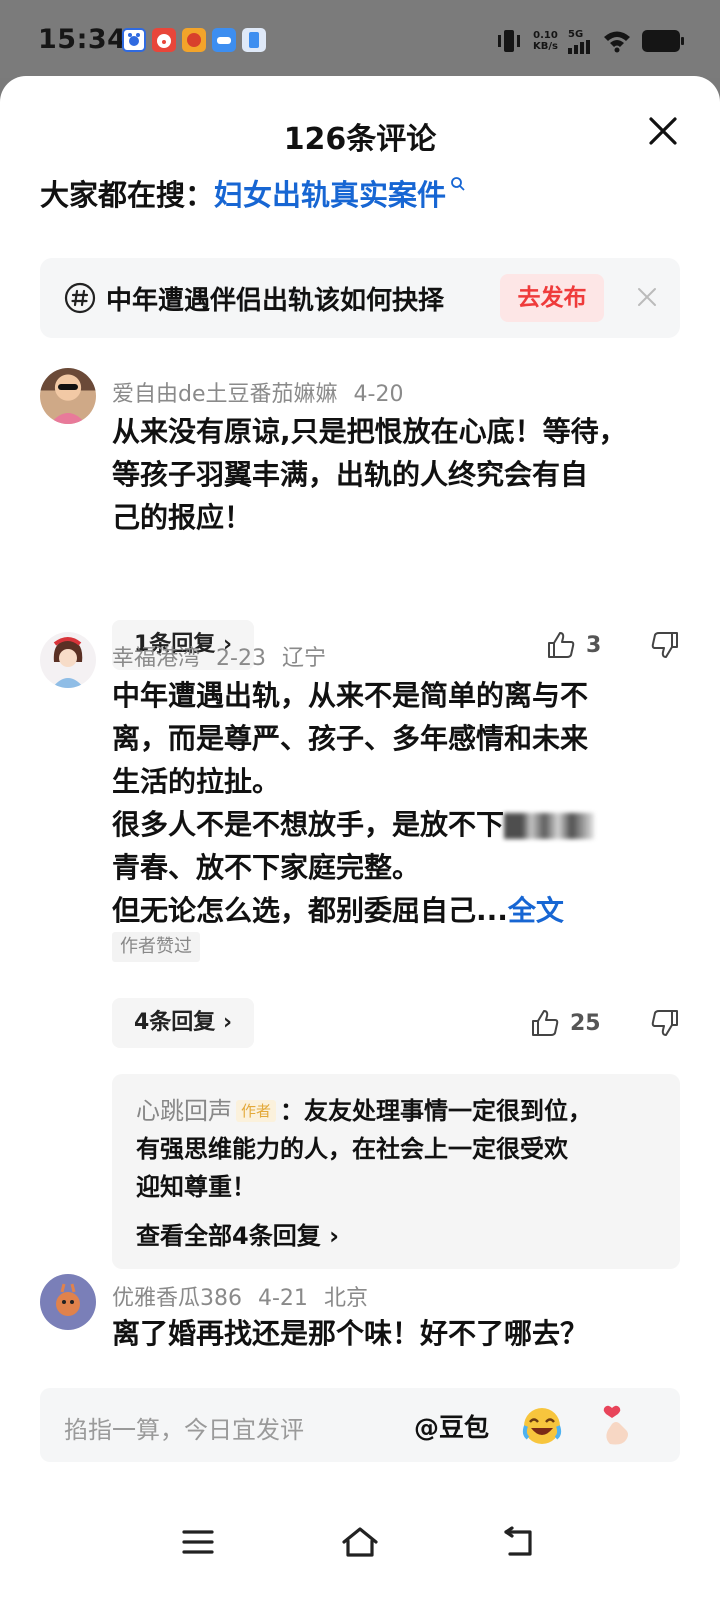 The height and width of the screenshot is (1608, 720). Describe the element at coordinates (182, 517) in the screenshot. I see `comment-line: 己的报应！` at that location.